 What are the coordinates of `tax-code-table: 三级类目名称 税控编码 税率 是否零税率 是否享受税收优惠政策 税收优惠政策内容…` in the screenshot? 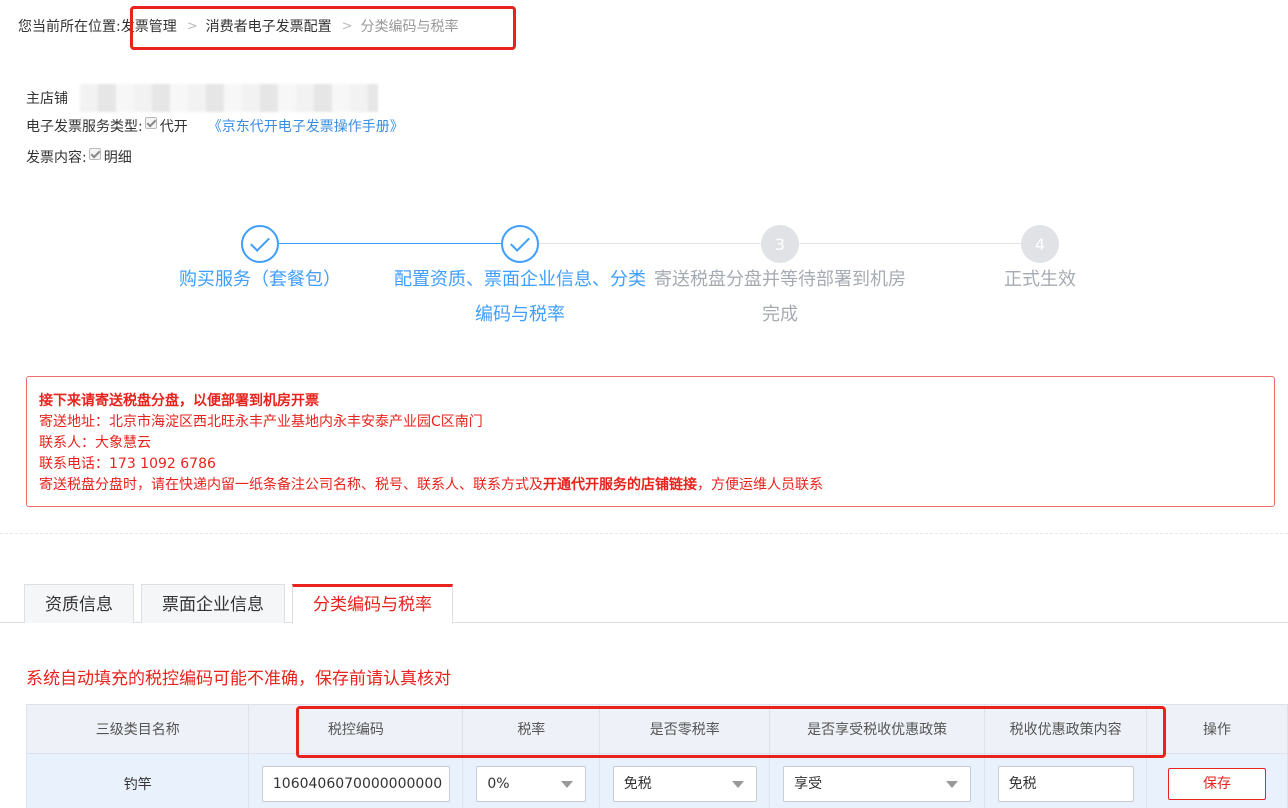 It's located at (656, 756).